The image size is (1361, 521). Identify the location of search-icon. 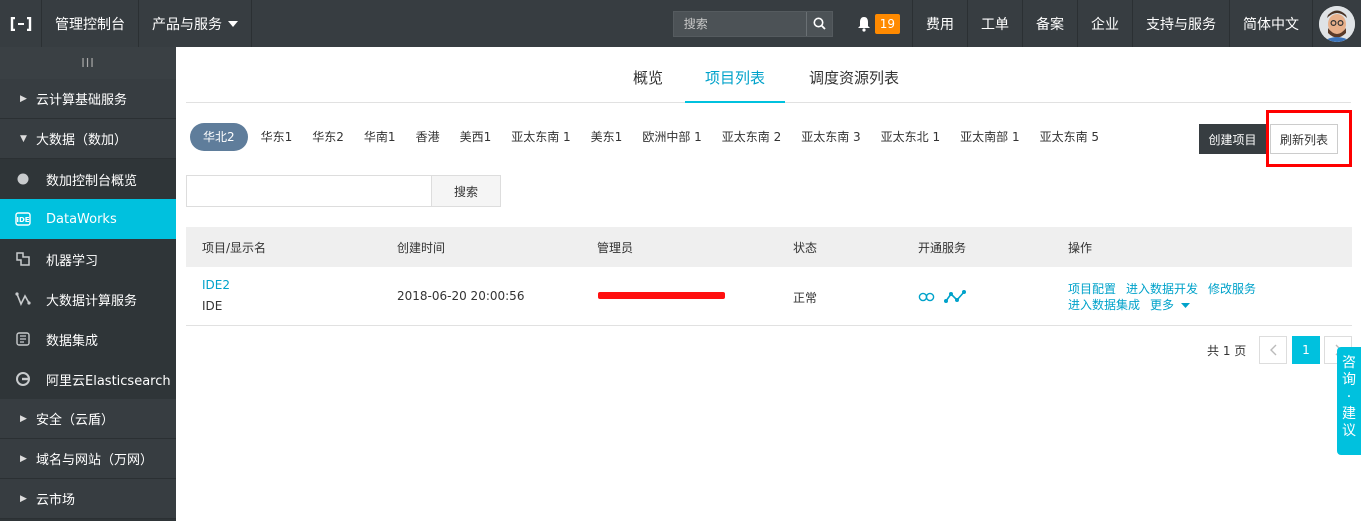
(819, 23).